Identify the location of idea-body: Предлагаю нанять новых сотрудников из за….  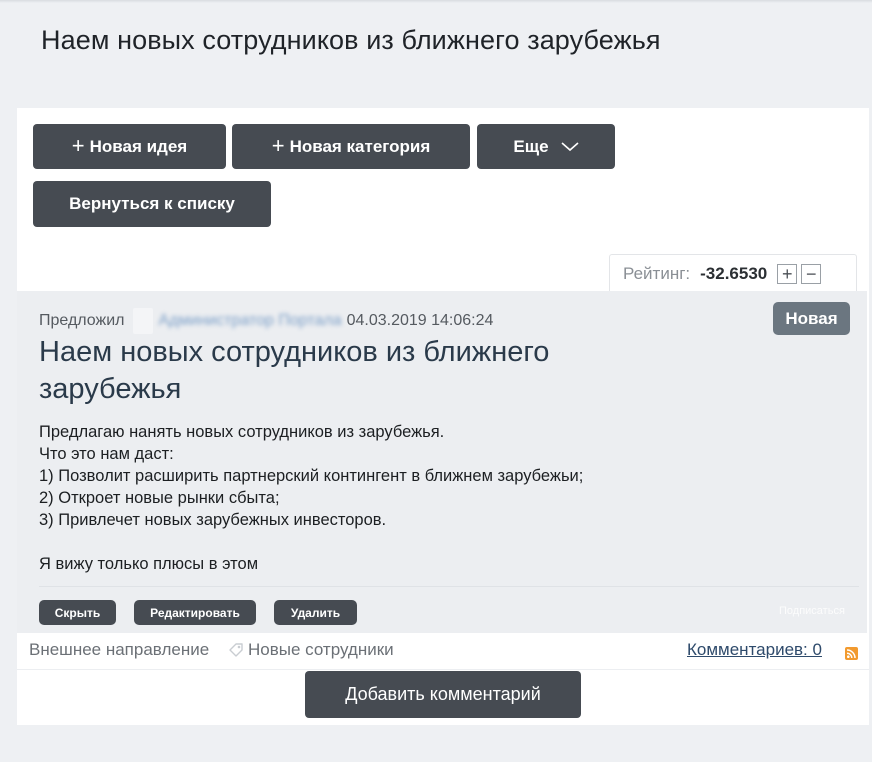
(311, 498).